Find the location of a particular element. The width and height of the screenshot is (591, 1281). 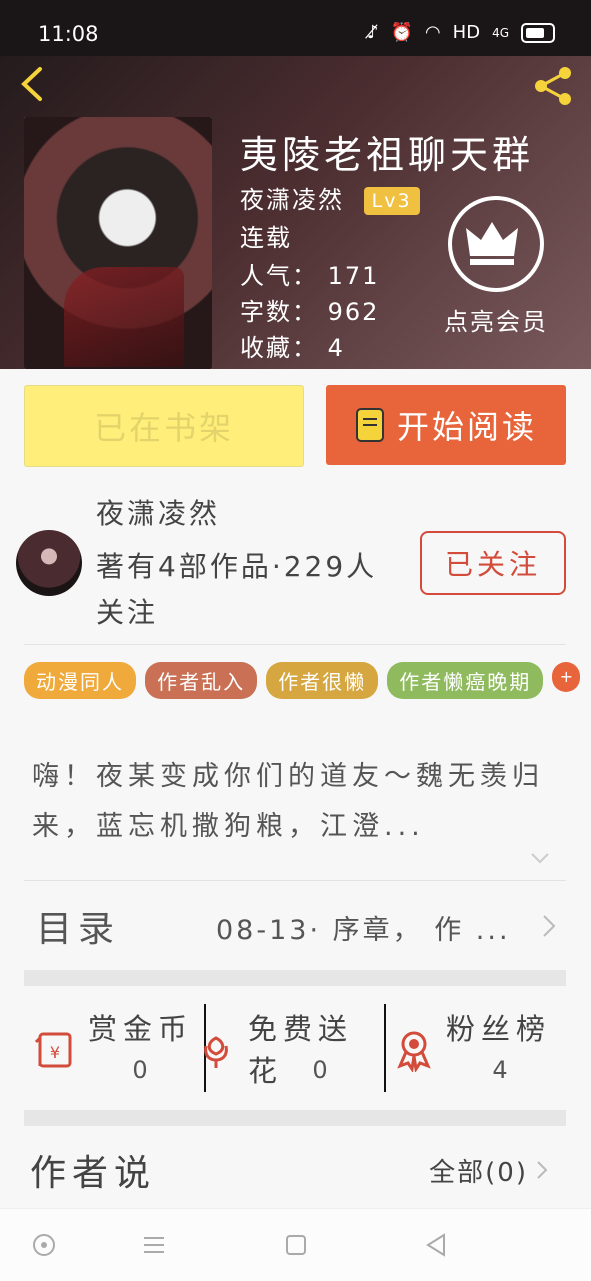

start-reading-button: 开始阅读 is located at coordinates (446, 425).